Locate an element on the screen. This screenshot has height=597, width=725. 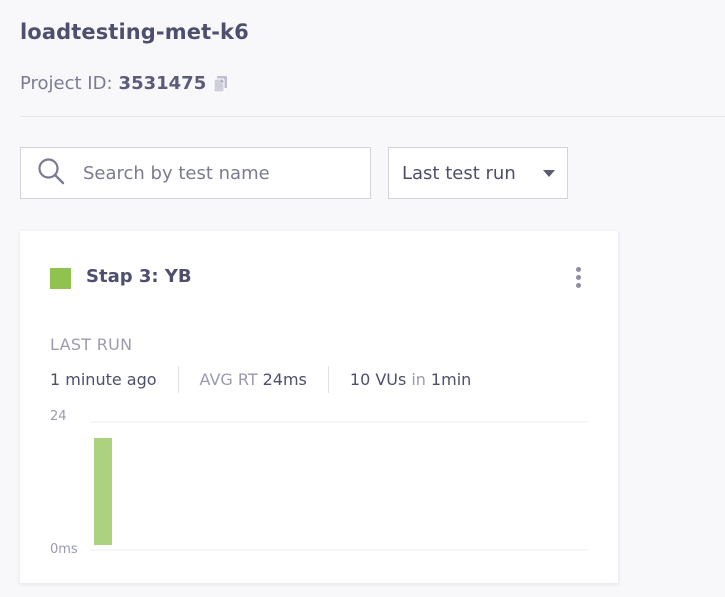
project-title: loadtesting-met-k6 is located at coordinates (134, 32).